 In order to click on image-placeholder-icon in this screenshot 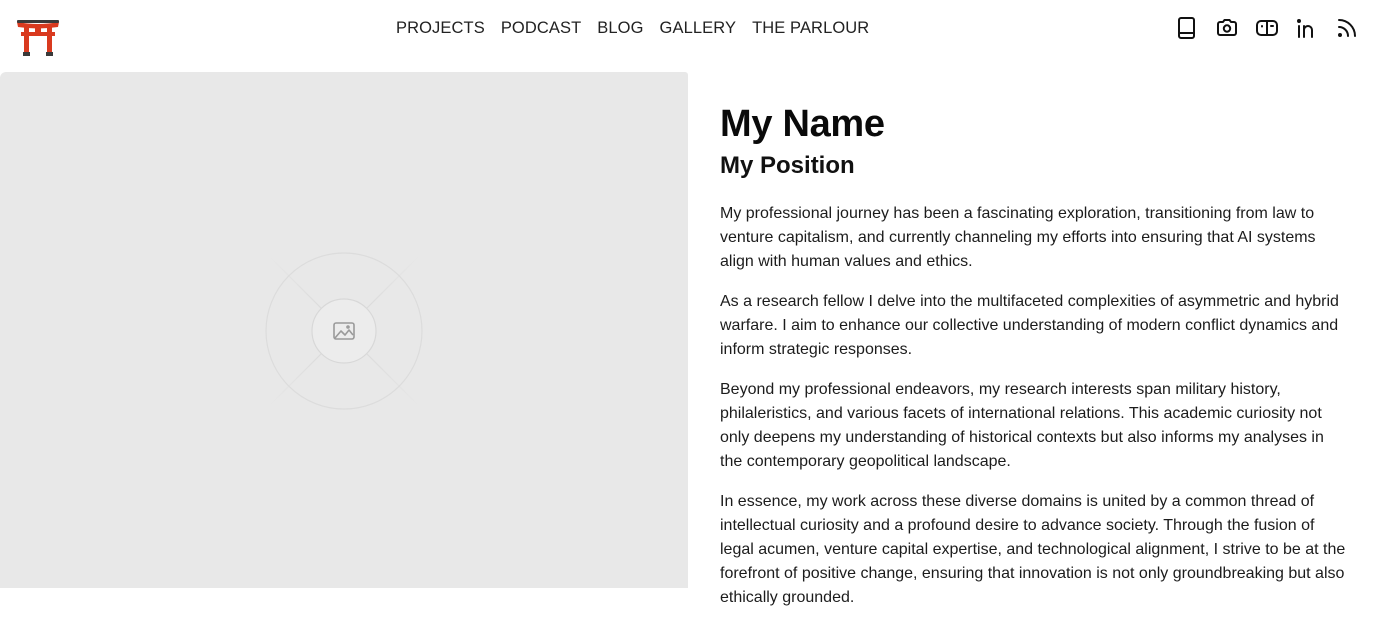, I will do `click(344, 331)`.